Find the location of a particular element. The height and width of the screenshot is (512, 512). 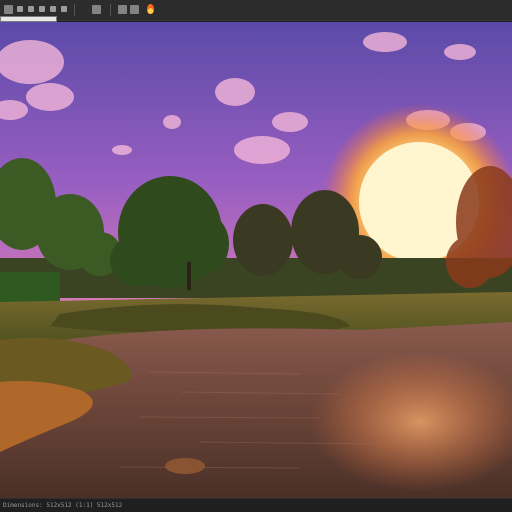

status-text: Dimensions: 512x512 (1:1) 512x512 is located at coordinates (63, 505).